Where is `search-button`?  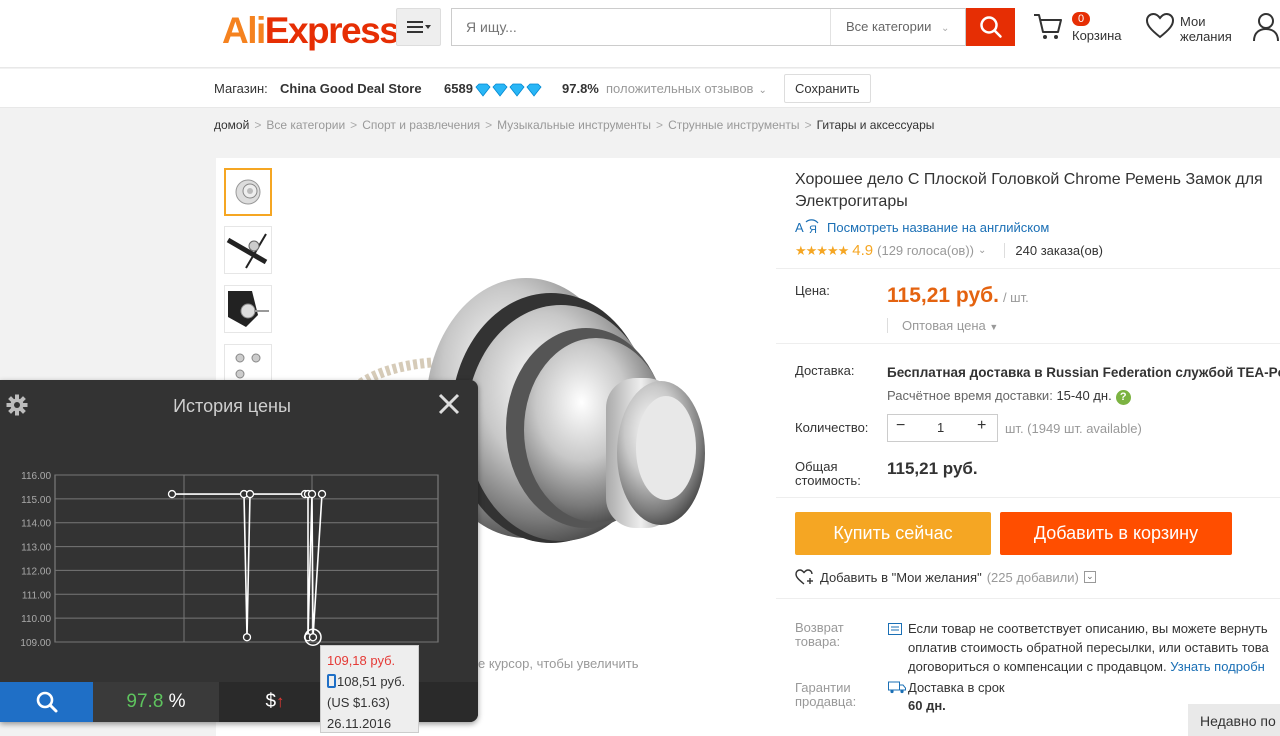 search-button is located at coordinates (990, 27).